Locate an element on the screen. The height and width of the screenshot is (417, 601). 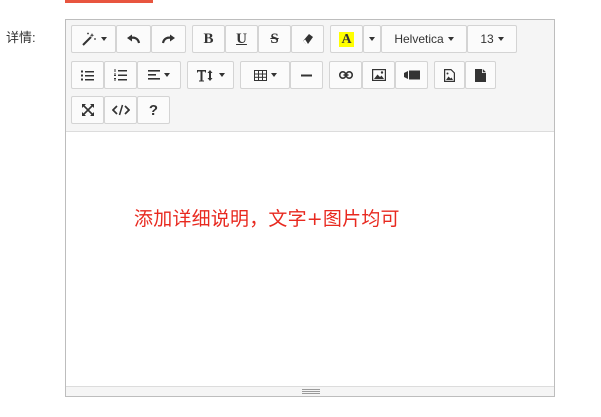
strikethrough-button: S is located at coordinates (274, 39).